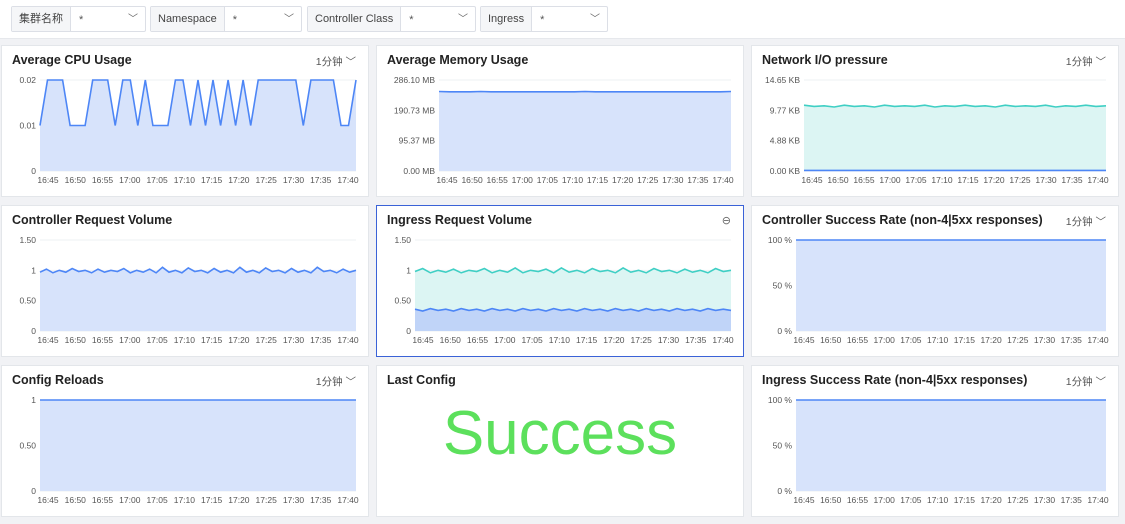 Image resolution: width=1125 pixels, height=524 pixels. I want to click on y-tick-label: 0.00 MB, so click(419, 171).